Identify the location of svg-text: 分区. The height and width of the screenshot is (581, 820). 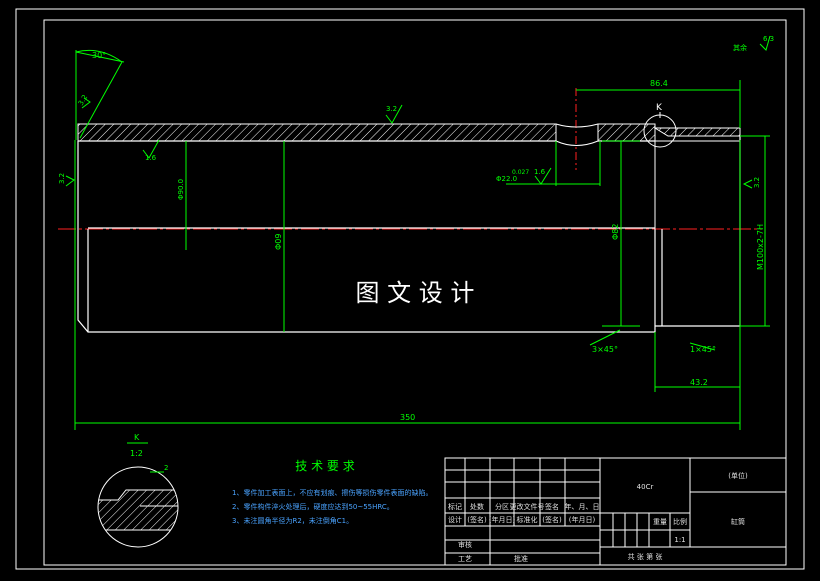
(502, 506).